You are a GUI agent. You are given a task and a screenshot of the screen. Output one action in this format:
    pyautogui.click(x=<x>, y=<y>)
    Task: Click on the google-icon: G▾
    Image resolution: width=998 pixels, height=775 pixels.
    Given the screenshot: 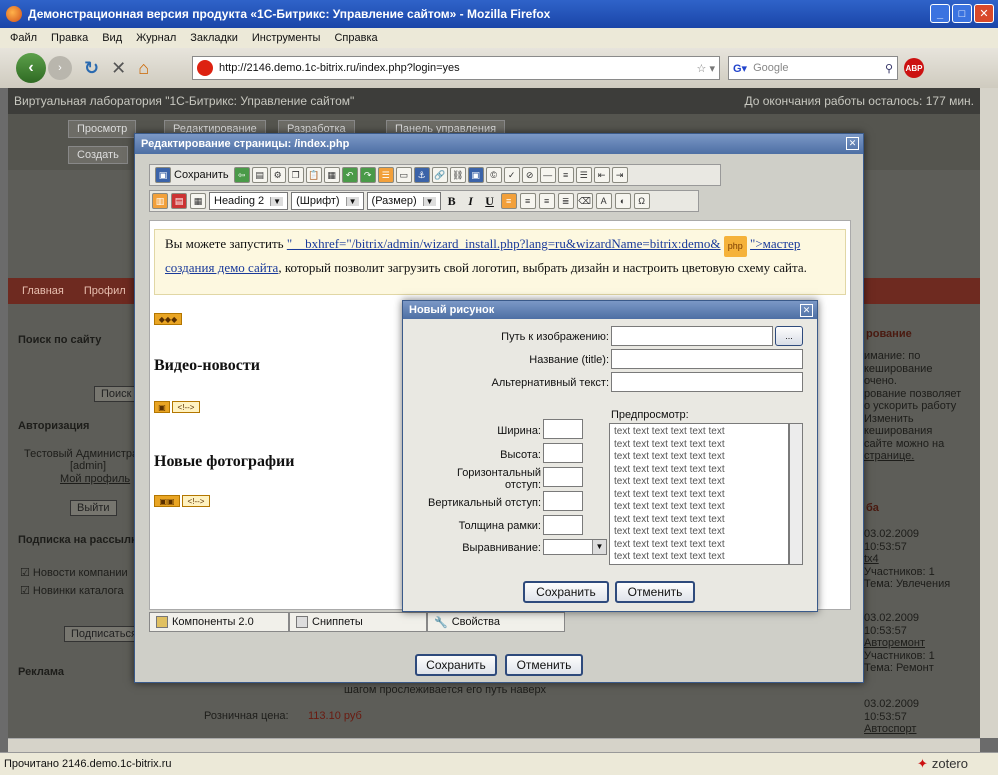 What is the action you would take?
    pyautogui.click(x=740, y=68)
    